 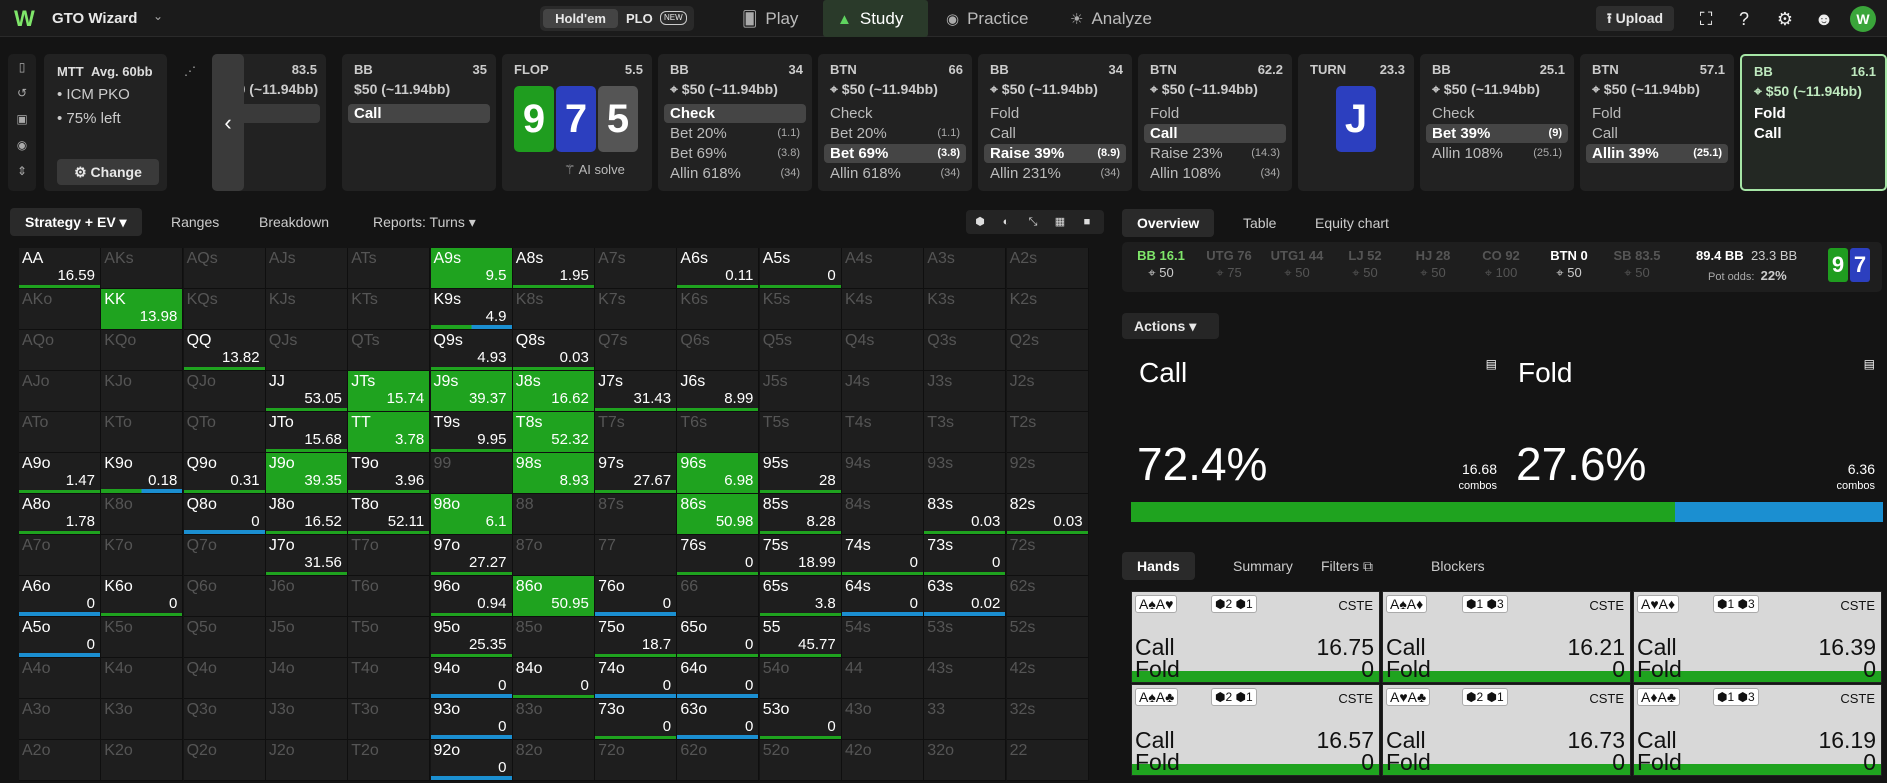 I want to click on hand-cell-85s: 85s 8.28, so click(x=800, y=514).